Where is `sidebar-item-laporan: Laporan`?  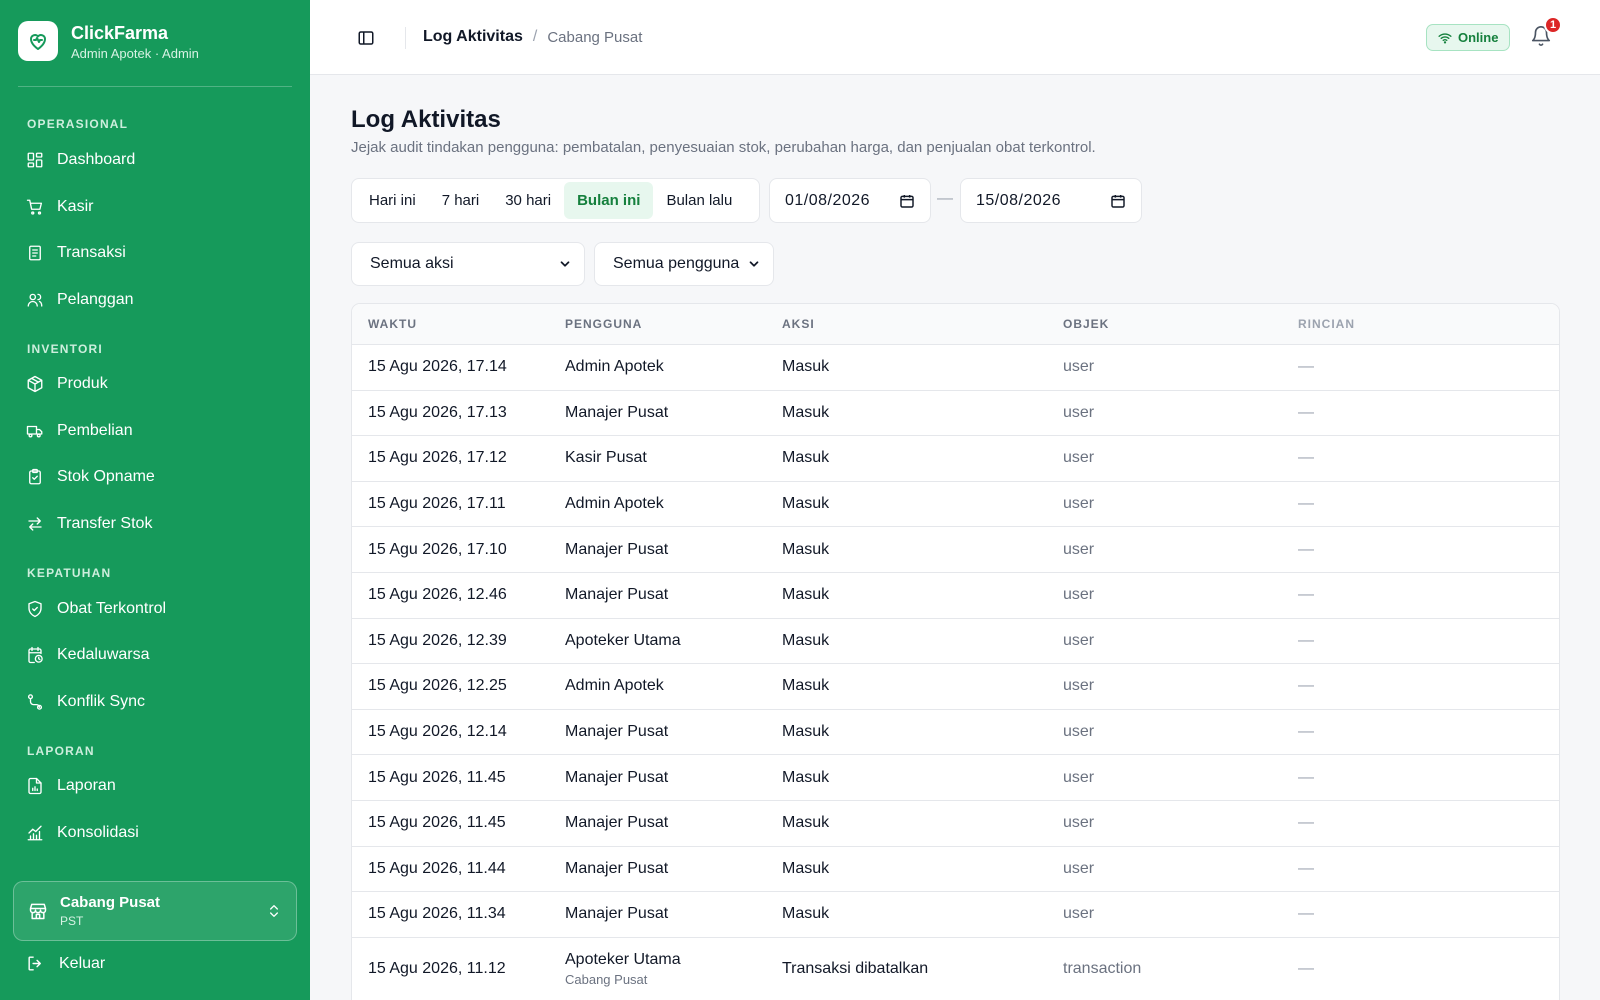 sidebar-item-laporan: Laporan is located at coordinates (155, 786).